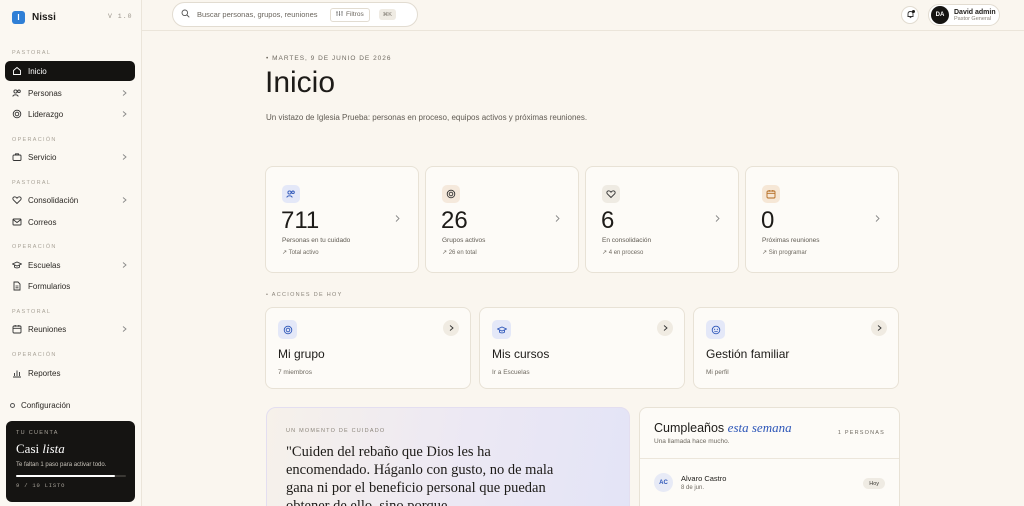 This screenshot has height=506, width=1024. What do you see at coordinates (662, 219) in the screenshot?
I see `stat-card-consolidacion: 6 En consolidación ↗ 4 en proceso` at bounding box center [662, 219].